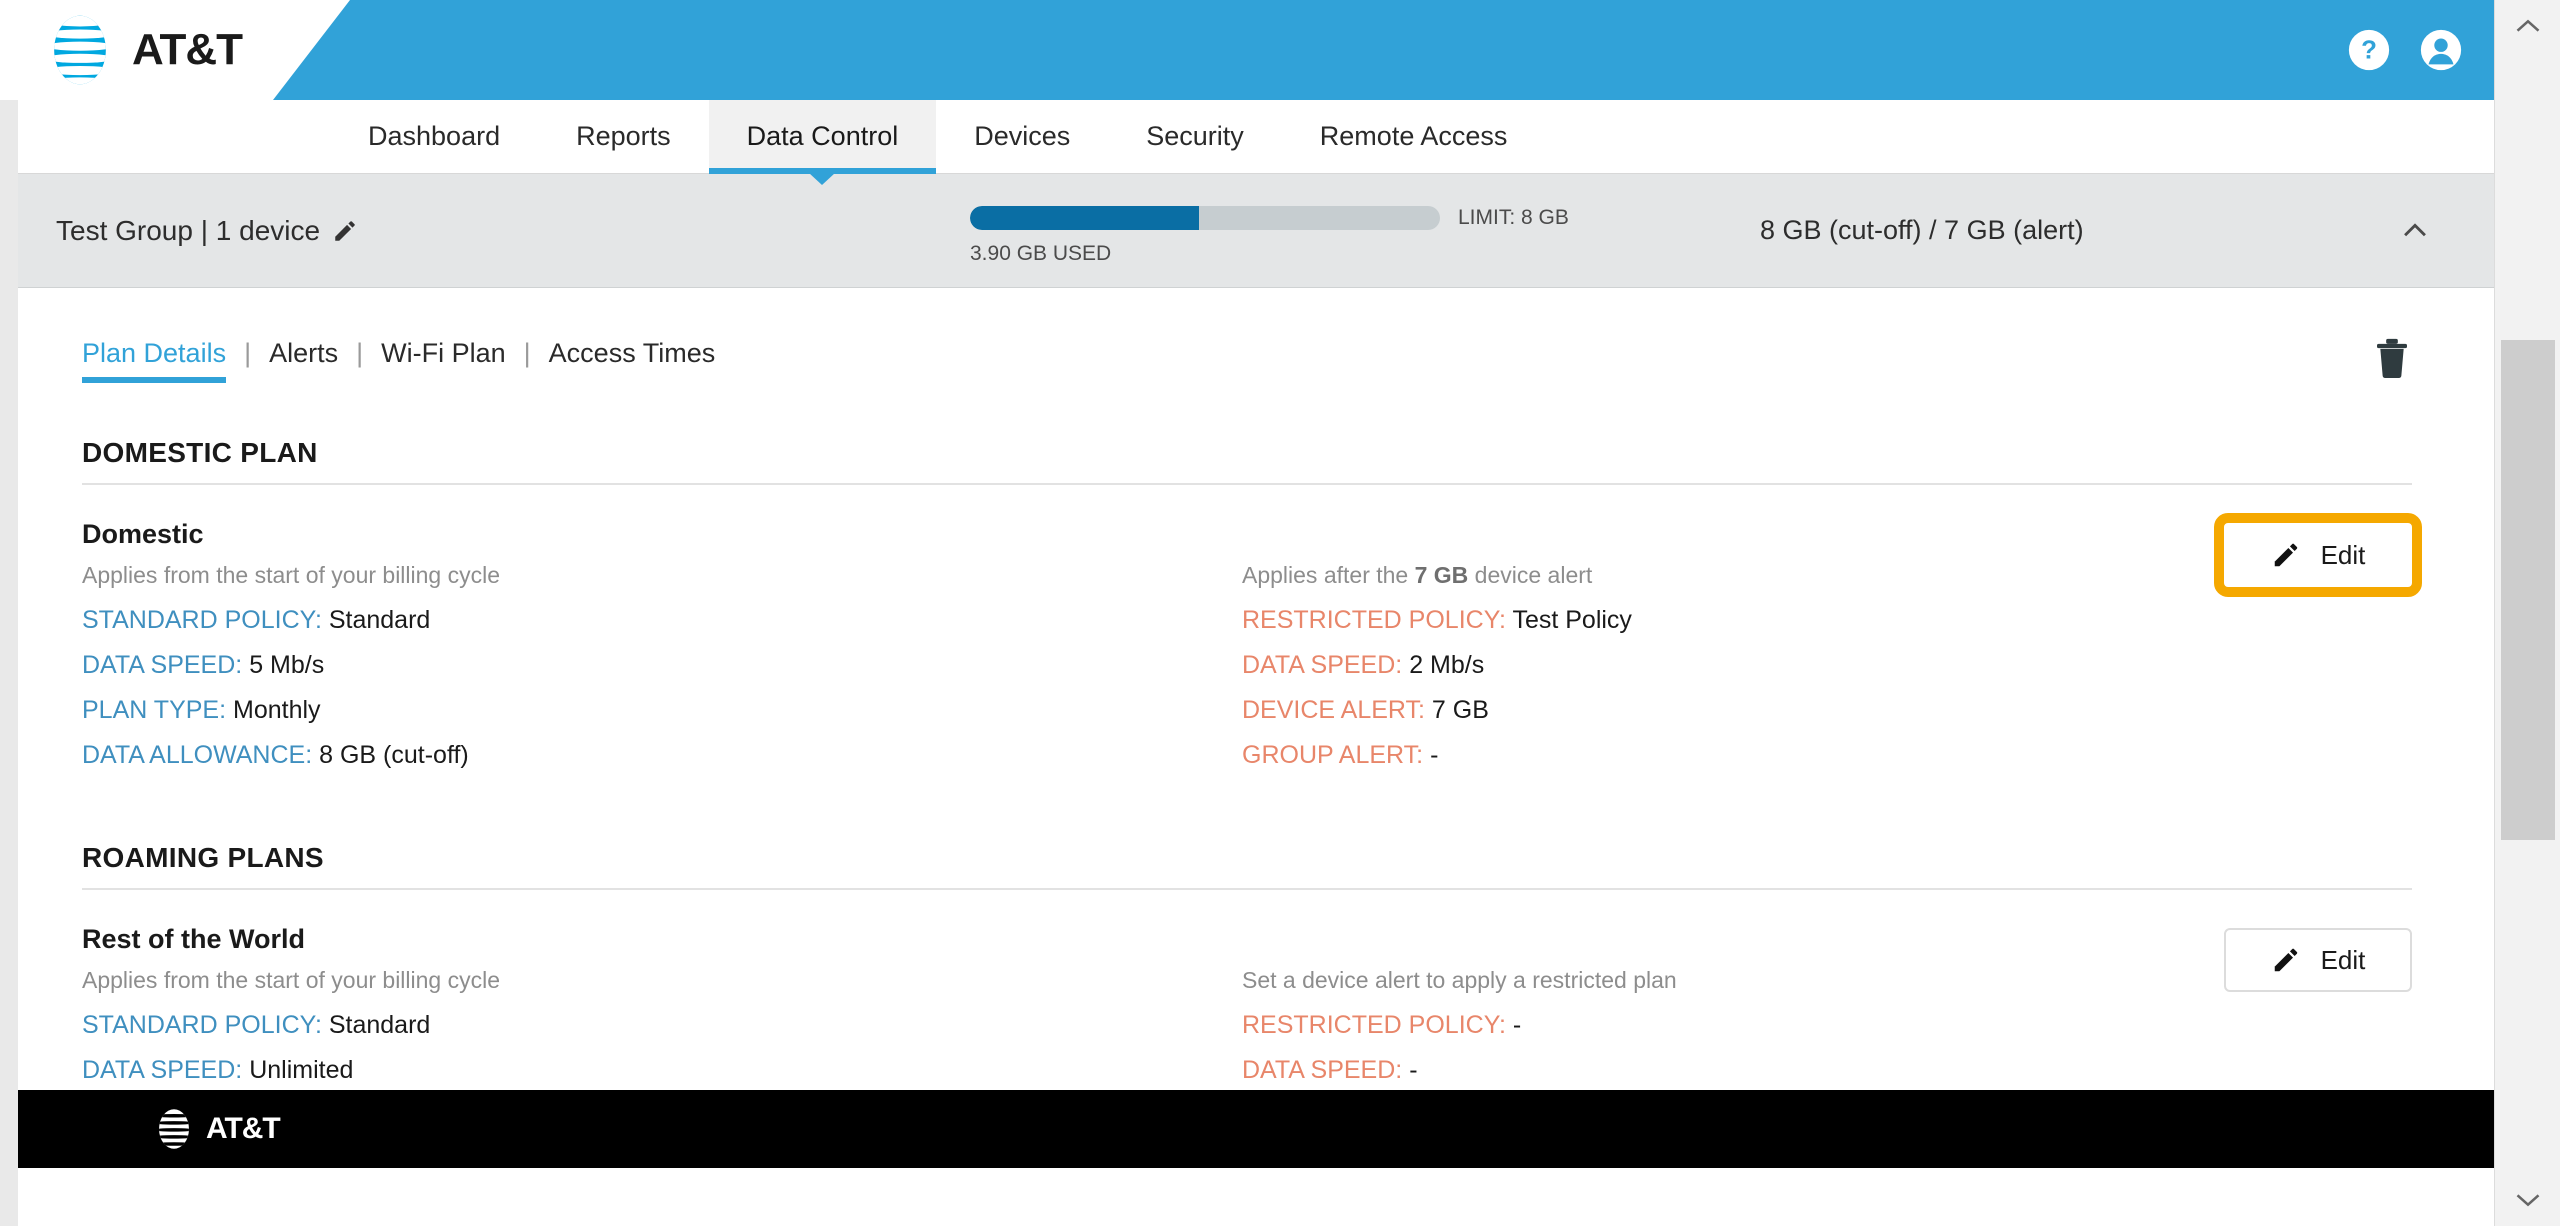 The width and height of the screenshot is (2560, 1226). Describe the element at coordinates (443, 360) in the screenshot. I see `subtab-wifi-plan: Wi-Fi Plan` at that location.